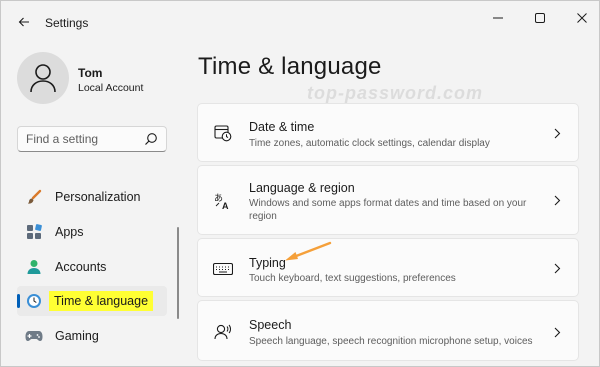  I want to click on sidebar-item-accounts: Accounts, so click(92, 267).